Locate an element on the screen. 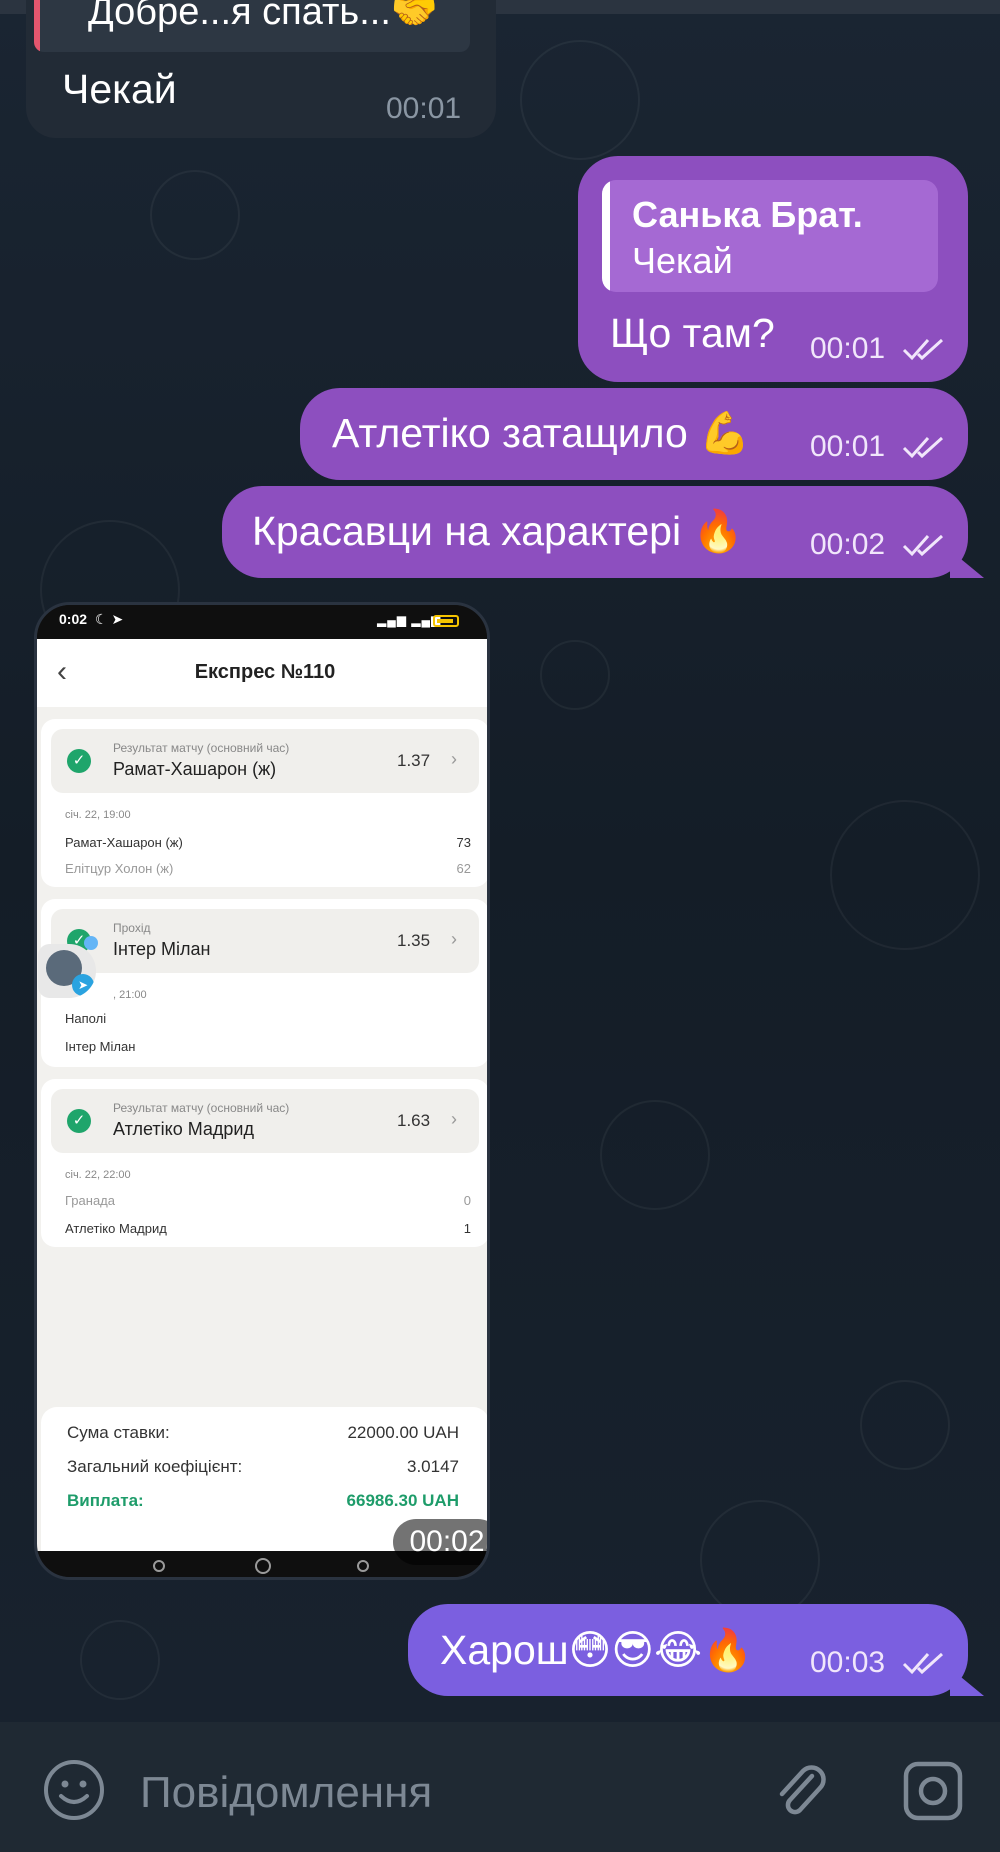 Image resolution: width=1000 pixels, height=1852 pixels. incoming-message-time: 00:01 is located at coordinates (424, 108).